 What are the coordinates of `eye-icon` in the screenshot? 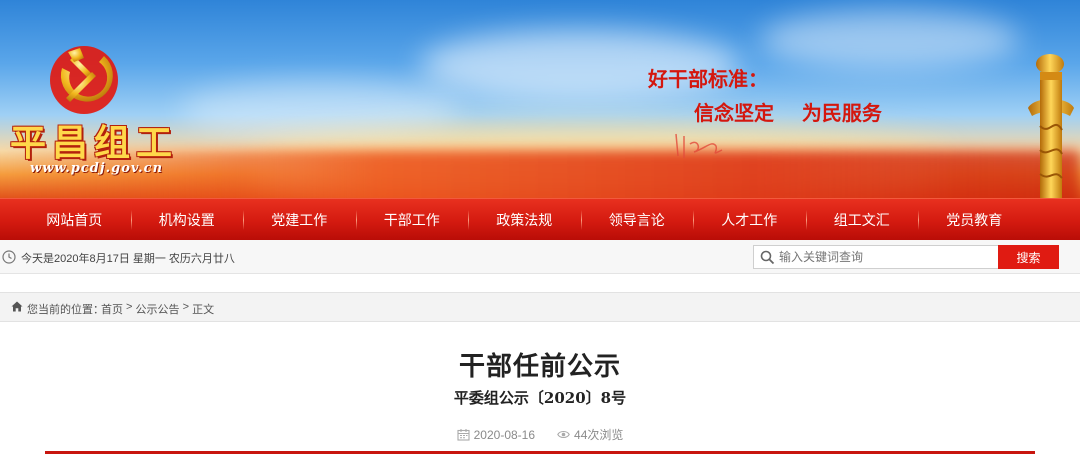 It's located at (563, 434).